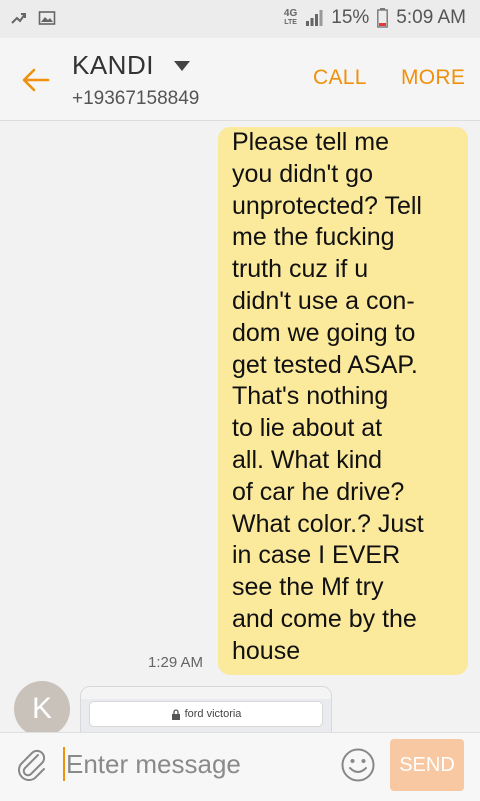 The image size is (480, 801). What do you see at coordinates (175, 714) in the screenshot?
I see `lock-icon` at bounding box center [175, 714].